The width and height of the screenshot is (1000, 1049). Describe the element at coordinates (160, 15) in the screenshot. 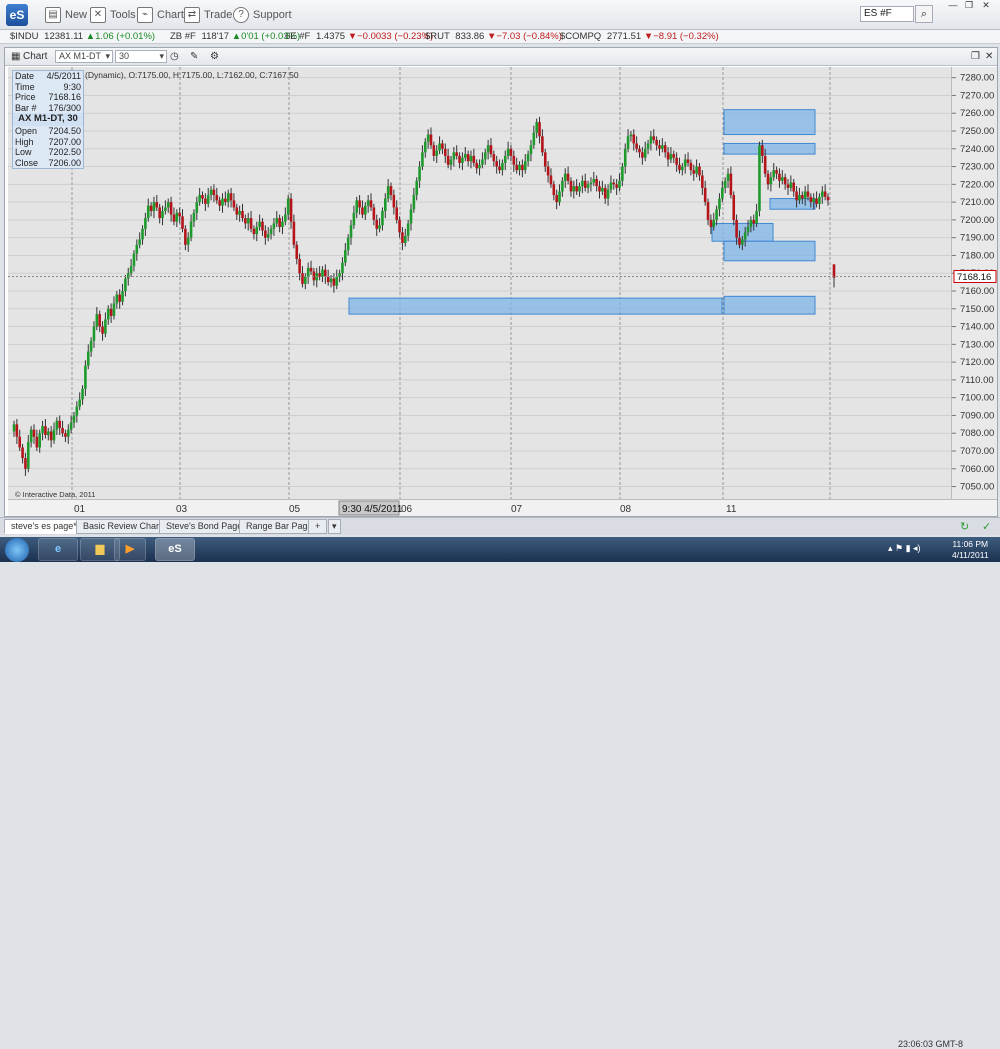

I see `chart-button: ⌁ Chart` at that location.